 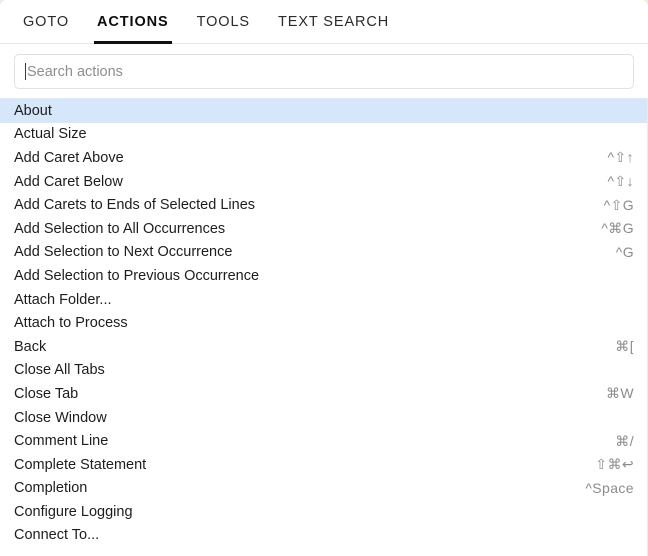 I want to click on tab-bar: GOTO ACTIONS TOOLS TEXT SEARCH, so click(x=324, y=22).